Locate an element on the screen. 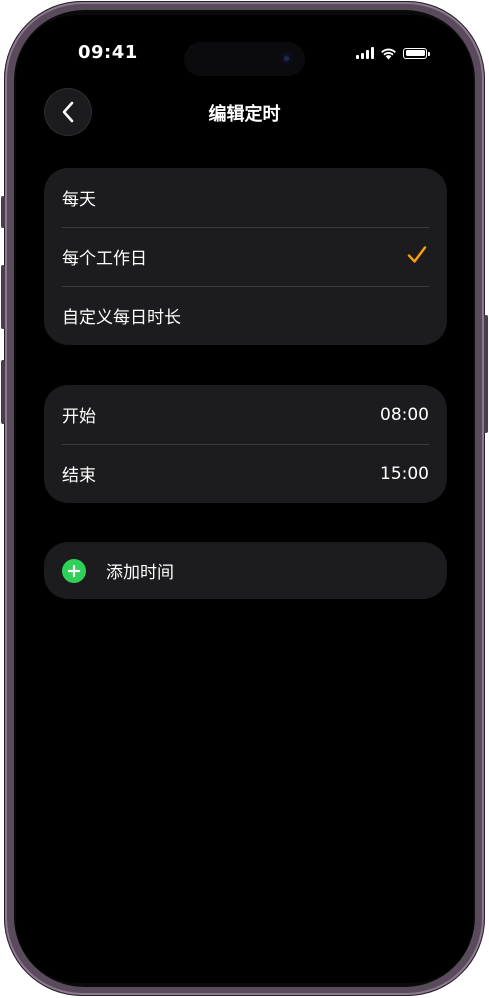 The image size is (489, 998). side-button-power is located at coordinates (486, 374).